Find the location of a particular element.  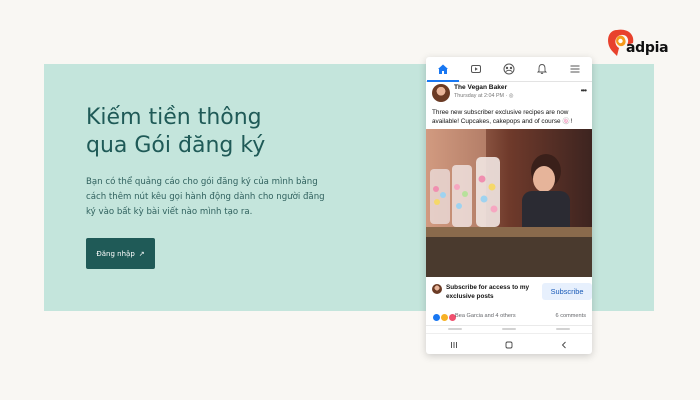

more-options-icon: ••• is located at coordinates (584, 90).